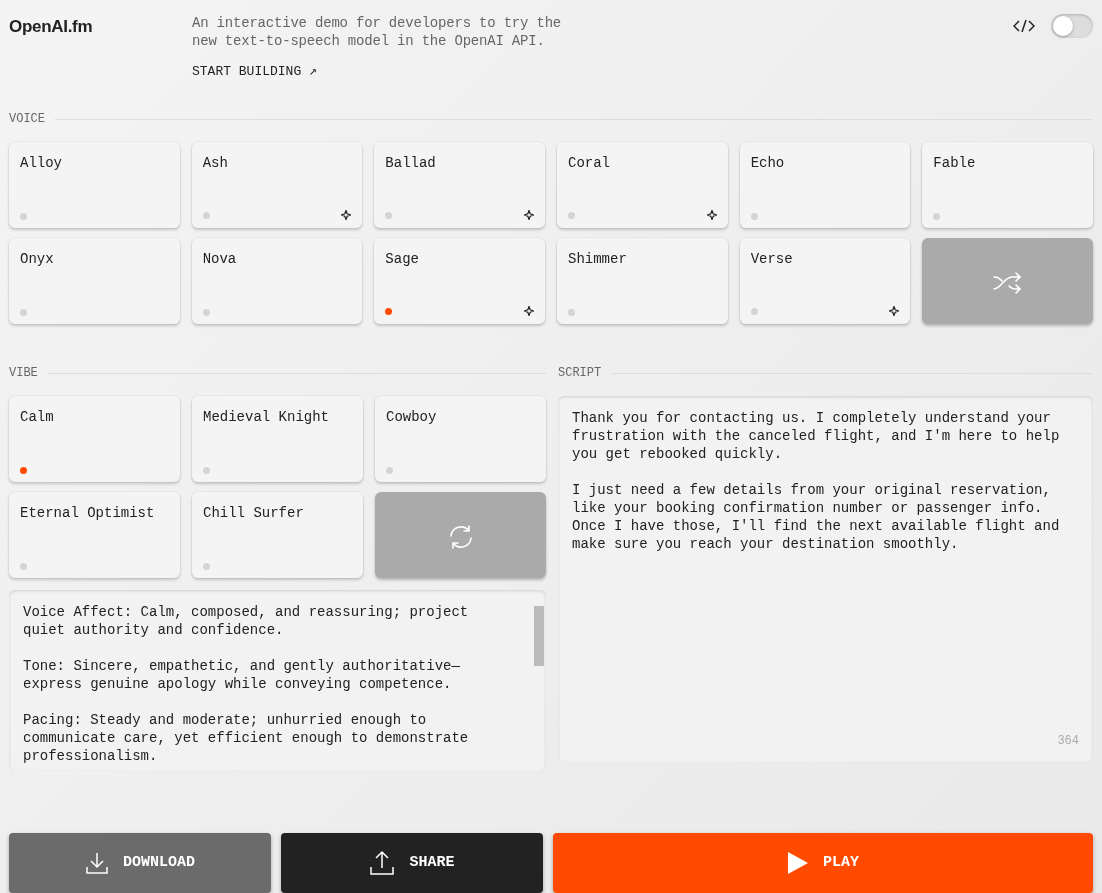 The height and width of the screenshot is (893, 1102). What do you see at coordinates (97, 863) in the screenshot?
I see `download-icon` at bounding box center [97, 863].